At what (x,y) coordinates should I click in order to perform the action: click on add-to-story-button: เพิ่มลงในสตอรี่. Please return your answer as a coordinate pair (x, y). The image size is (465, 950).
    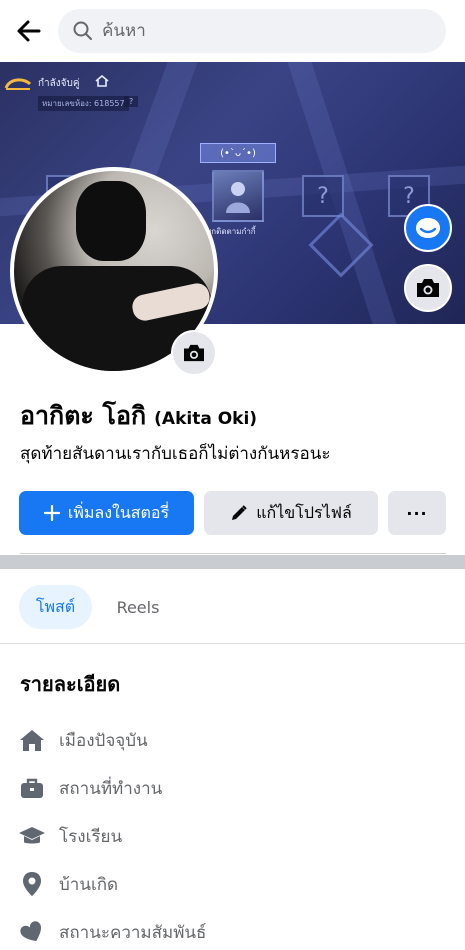
    Looking at the image, I should click on (106, 513).